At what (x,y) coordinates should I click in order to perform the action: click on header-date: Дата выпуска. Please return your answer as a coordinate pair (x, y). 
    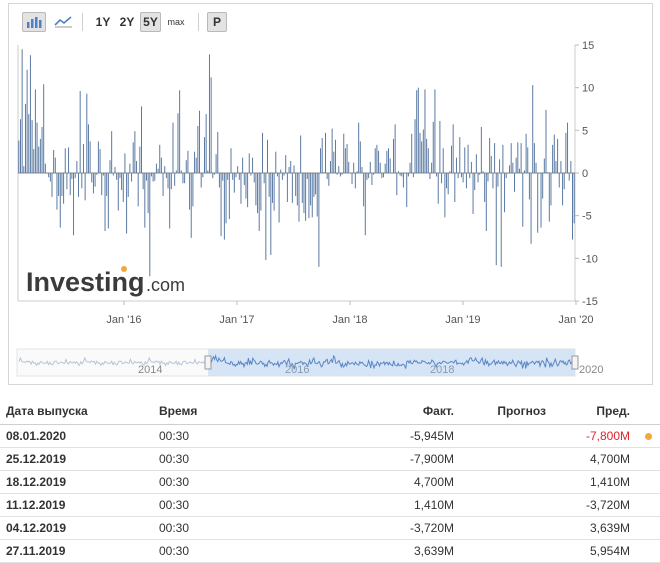
    Looking at the image, I should click on (47, 411).